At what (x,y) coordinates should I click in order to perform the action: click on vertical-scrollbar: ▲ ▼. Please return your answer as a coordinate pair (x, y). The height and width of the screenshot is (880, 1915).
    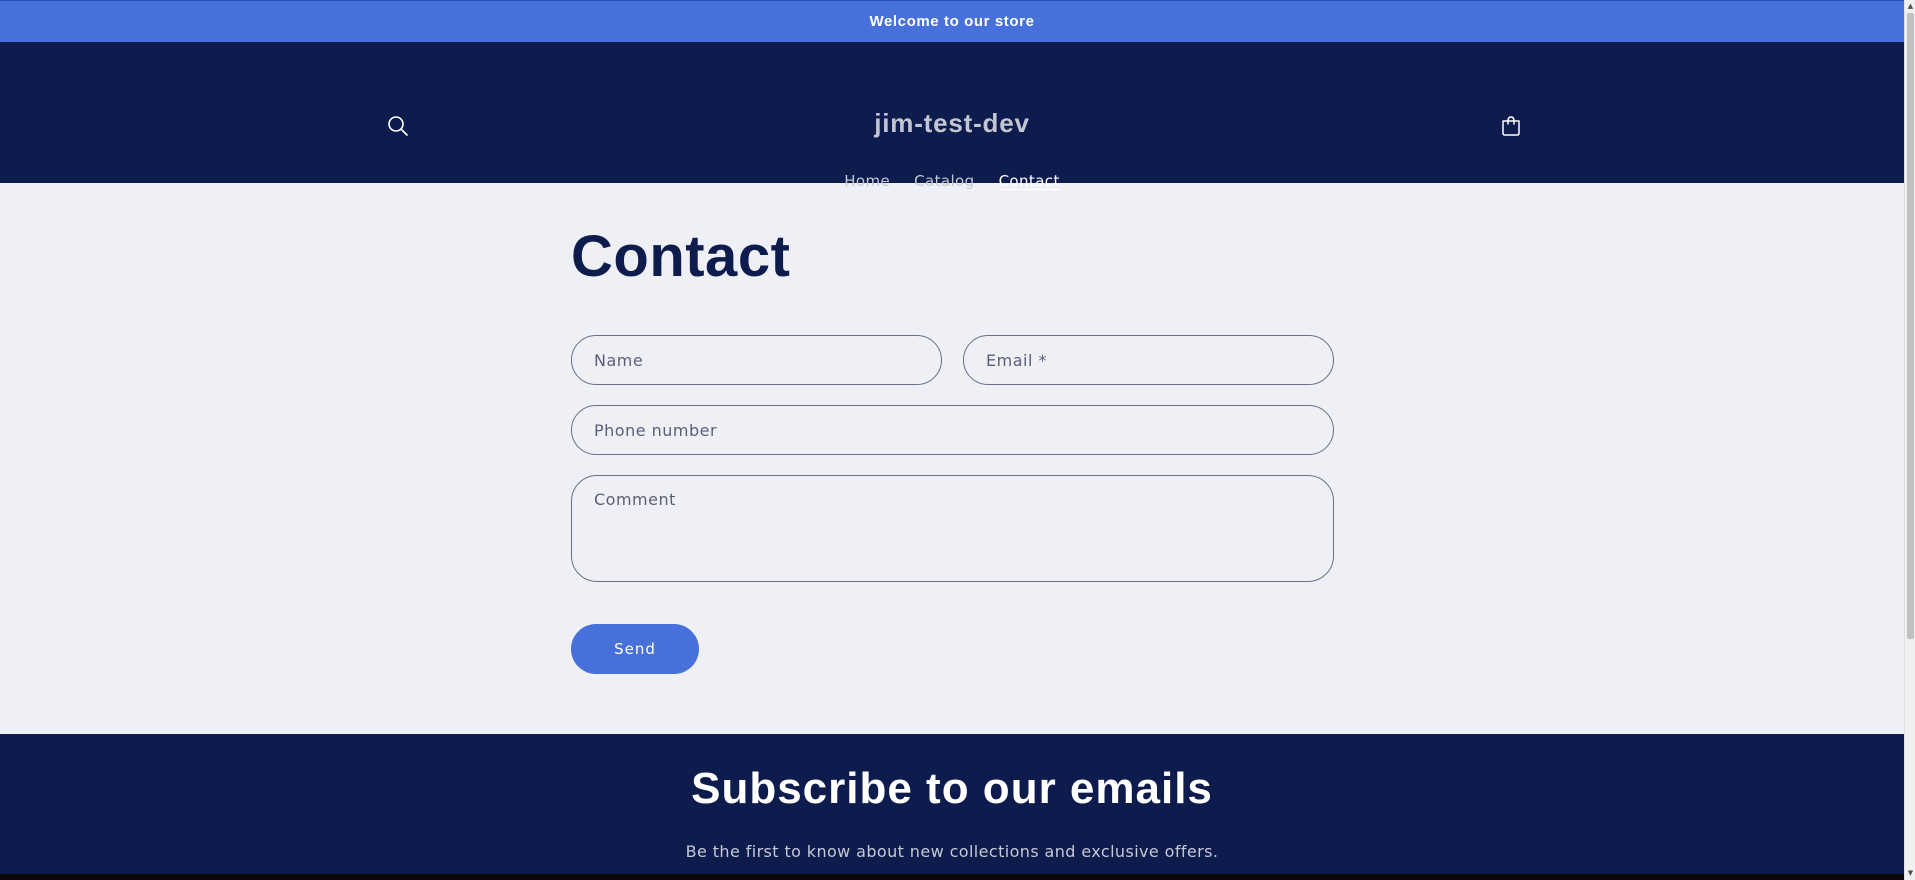
    Looking at the image, I should click on (1909, 440).